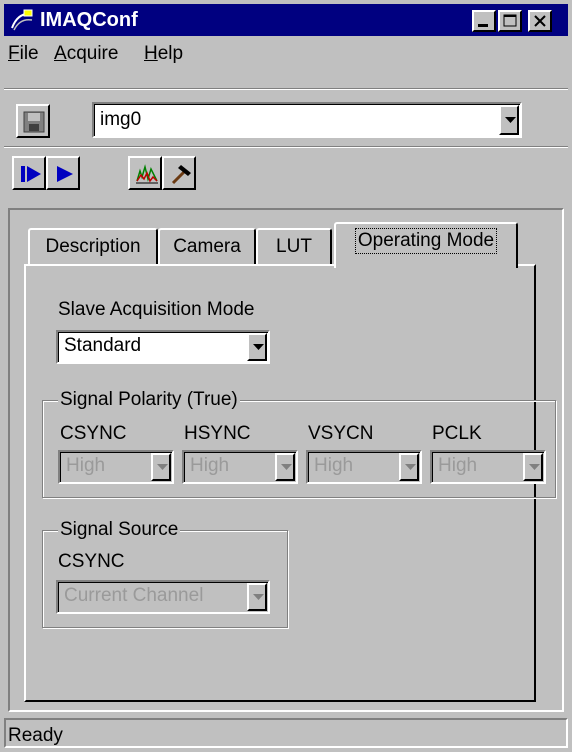 The width and height of the screenshot is (572, 752). Describe the element at coordinates (286, 733) in the screenshot. I see `status-bar: Ready` at that location.